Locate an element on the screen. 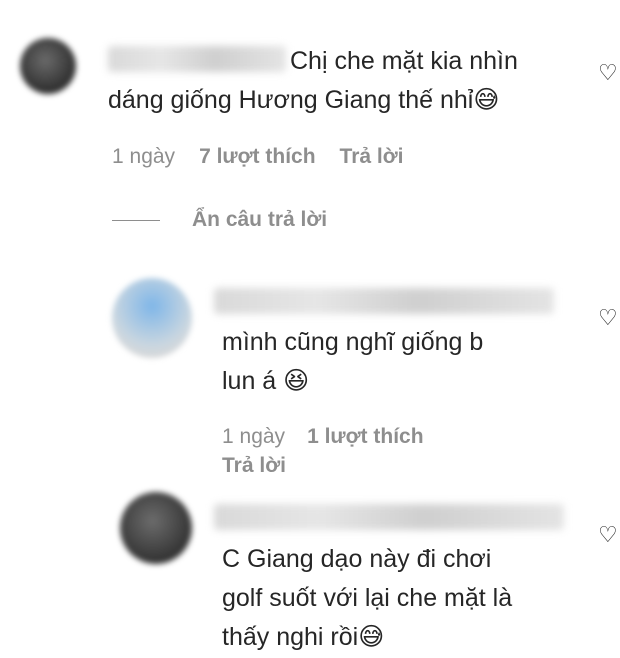 This screenshot has width=620, height=658. comment-text: mình cũng nghĩ giống b lun á 😆 is located at coordinates (353, 361).